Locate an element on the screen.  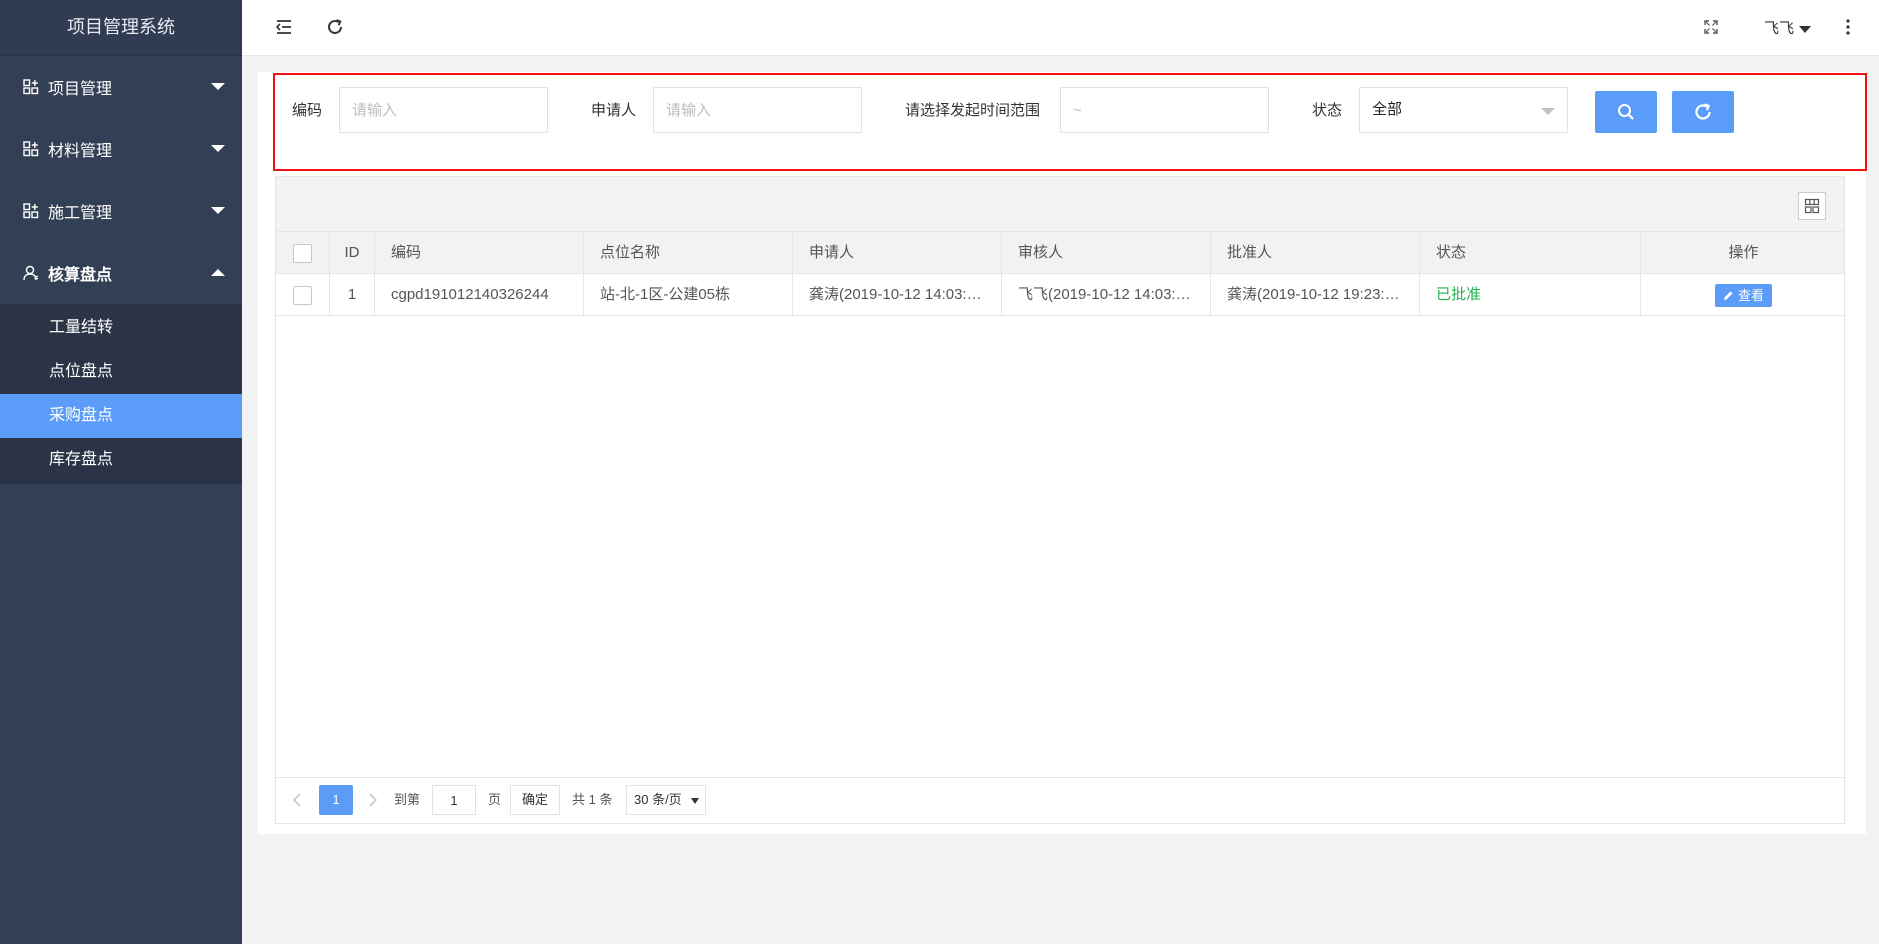
menu-collapse-icon is located at coordinates (284, 27).